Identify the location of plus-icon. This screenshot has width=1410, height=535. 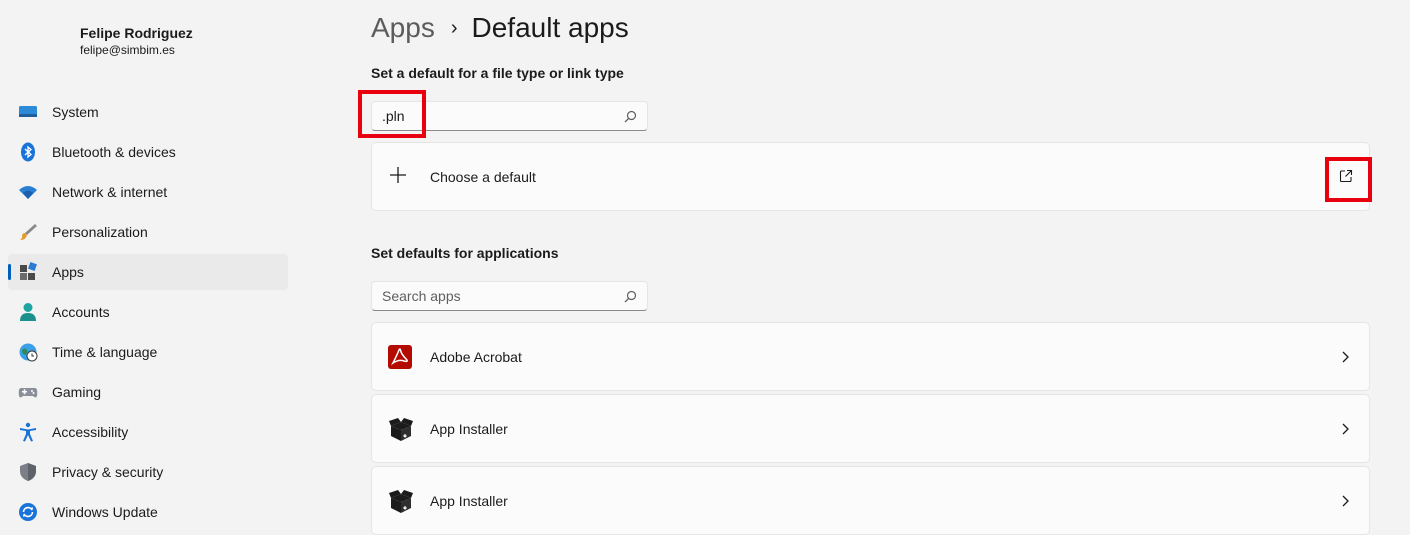
(398, 175).